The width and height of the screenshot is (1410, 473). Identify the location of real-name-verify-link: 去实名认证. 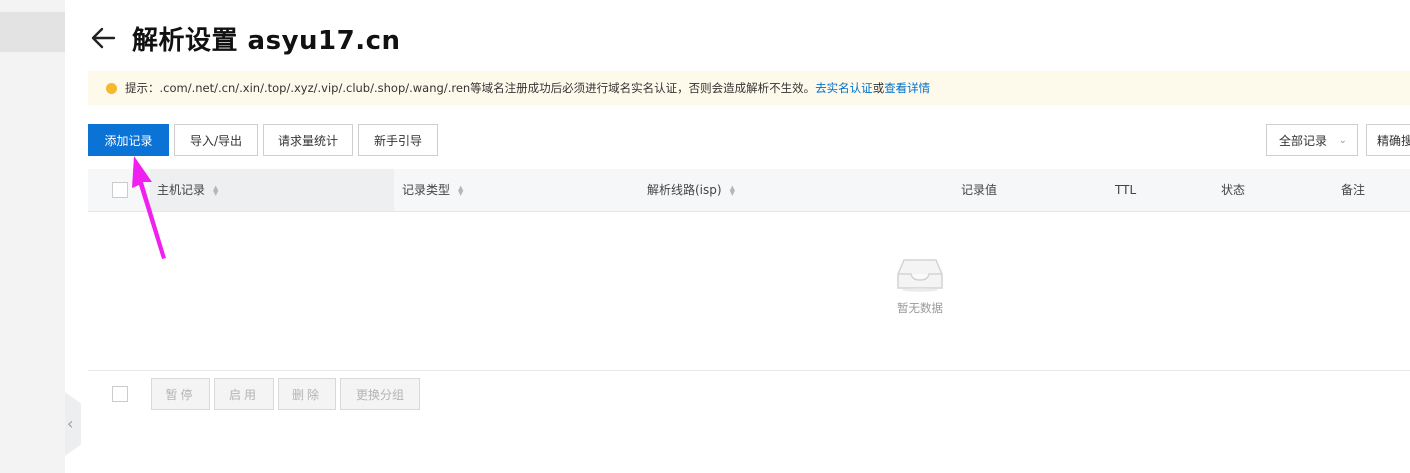
(844, 88).